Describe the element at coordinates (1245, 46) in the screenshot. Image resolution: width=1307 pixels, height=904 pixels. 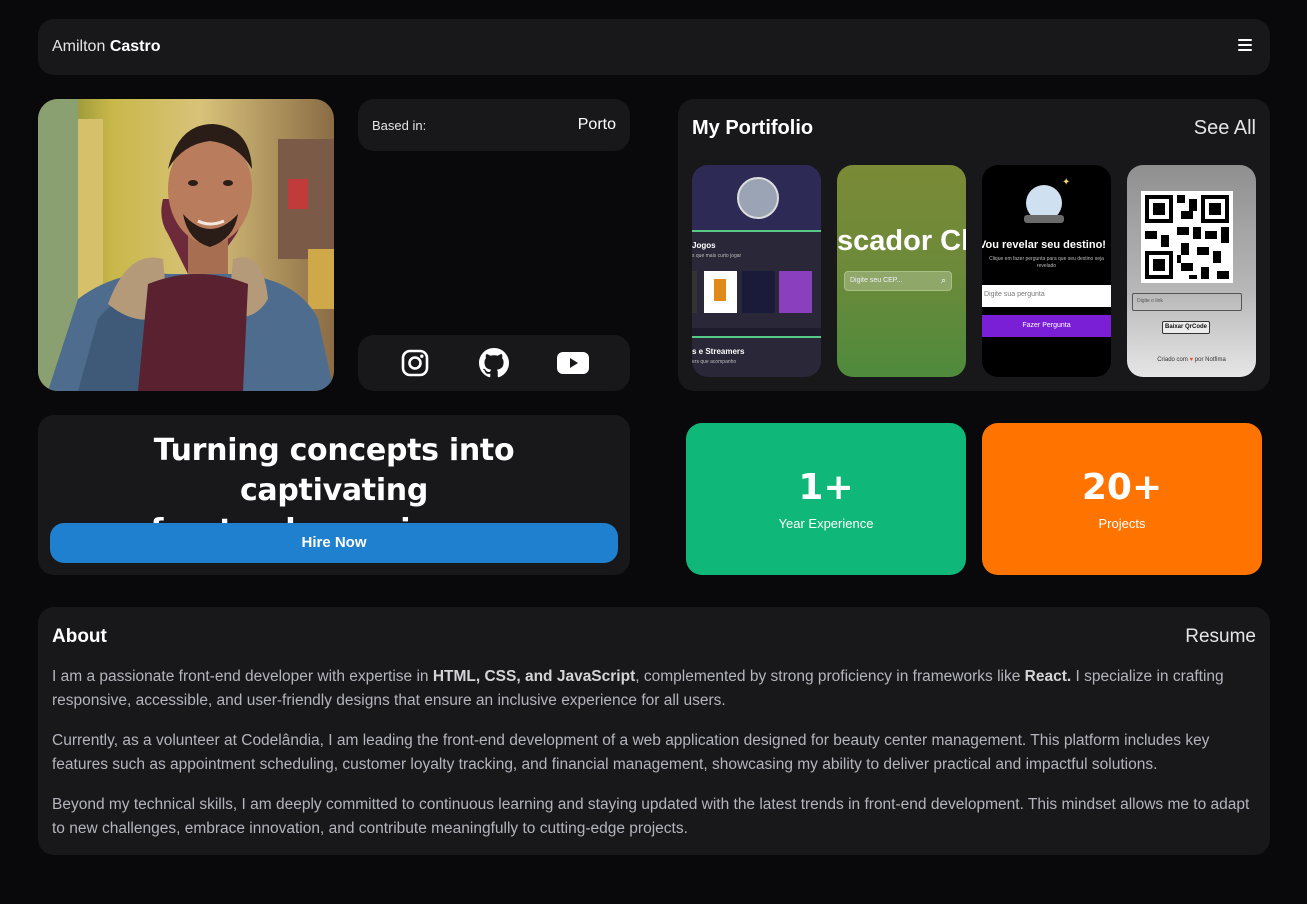
I see `hamburger-icon` at that location.